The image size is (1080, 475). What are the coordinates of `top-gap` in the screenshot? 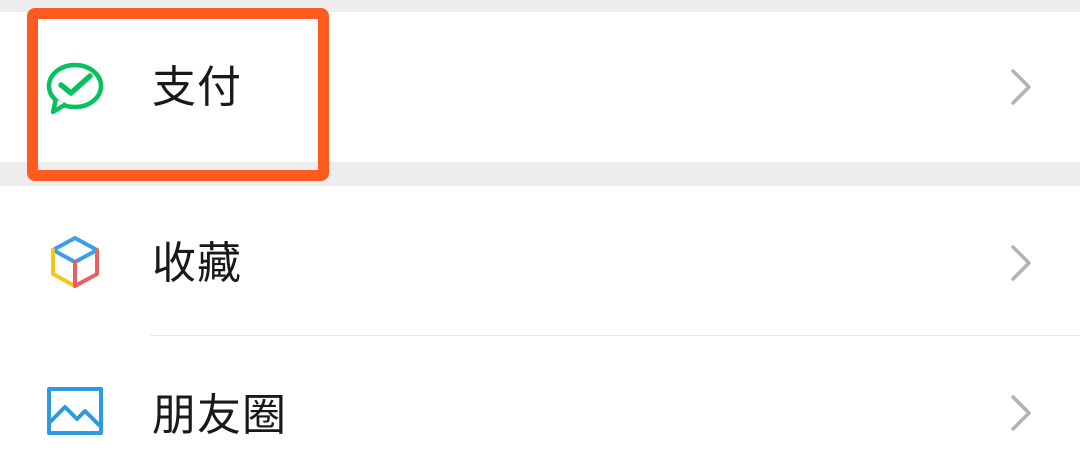 It's located at (540, 6).